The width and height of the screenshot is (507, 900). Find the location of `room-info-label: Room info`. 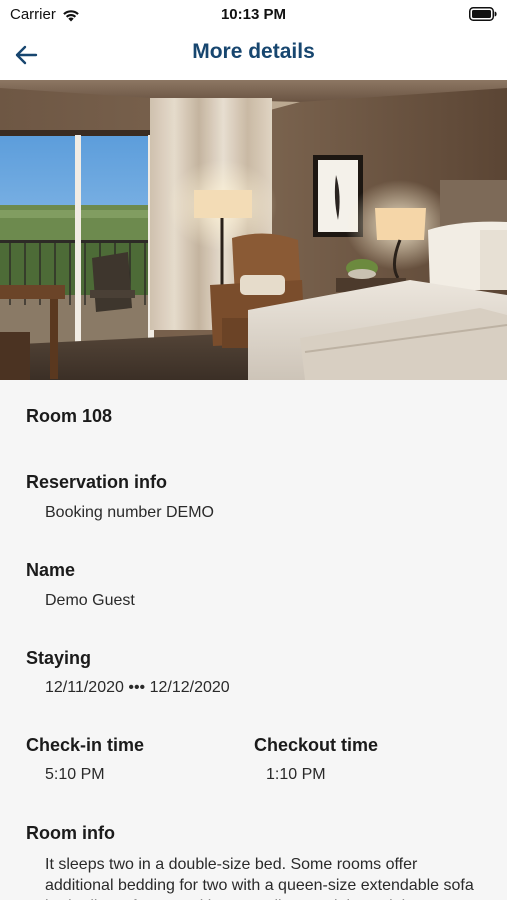

room-info-label: Room info is located at coordinates (70, 833).